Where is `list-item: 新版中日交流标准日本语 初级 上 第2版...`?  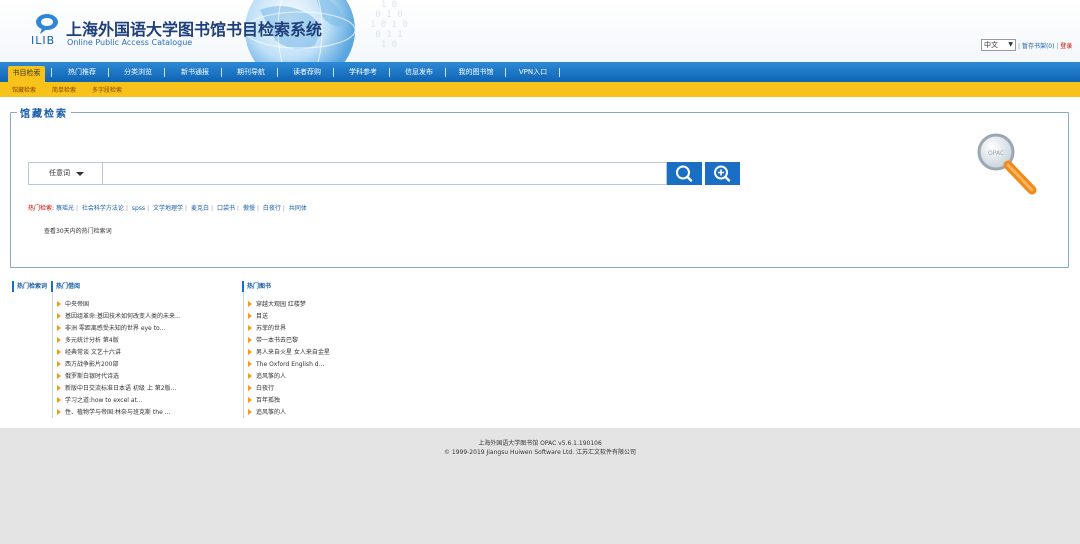
list-item: 新版中日交流标准日本语 初级 上 第2版... is located at coordinates (119, 390).